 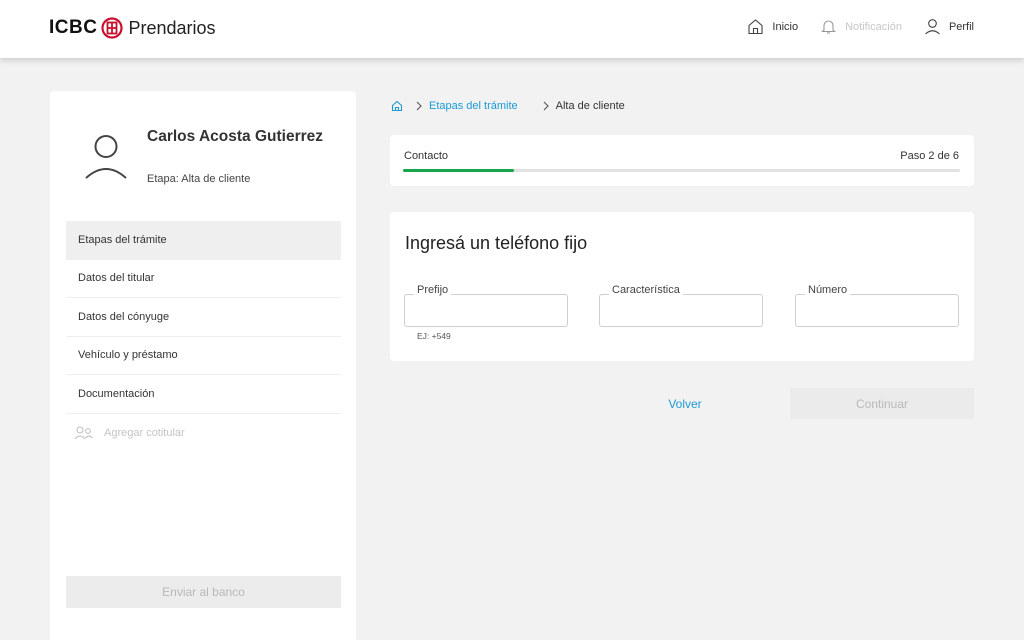 I want to click on number-label: Número, so click(x=828, y=290).